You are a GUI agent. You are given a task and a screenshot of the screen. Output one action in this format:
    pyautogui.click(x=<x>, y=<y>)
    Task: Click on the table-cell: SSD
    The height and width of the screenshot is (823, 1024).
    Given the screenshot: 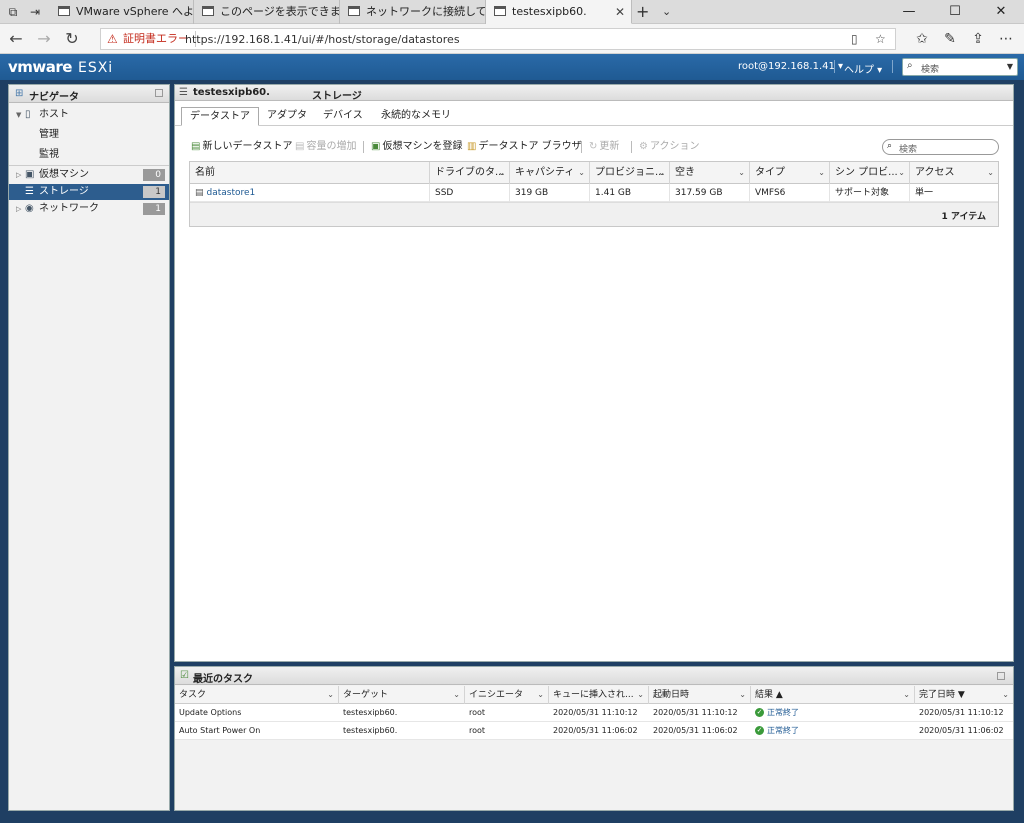 What is the action you would take?
    pyautogui.click(x=470, y=193)
    